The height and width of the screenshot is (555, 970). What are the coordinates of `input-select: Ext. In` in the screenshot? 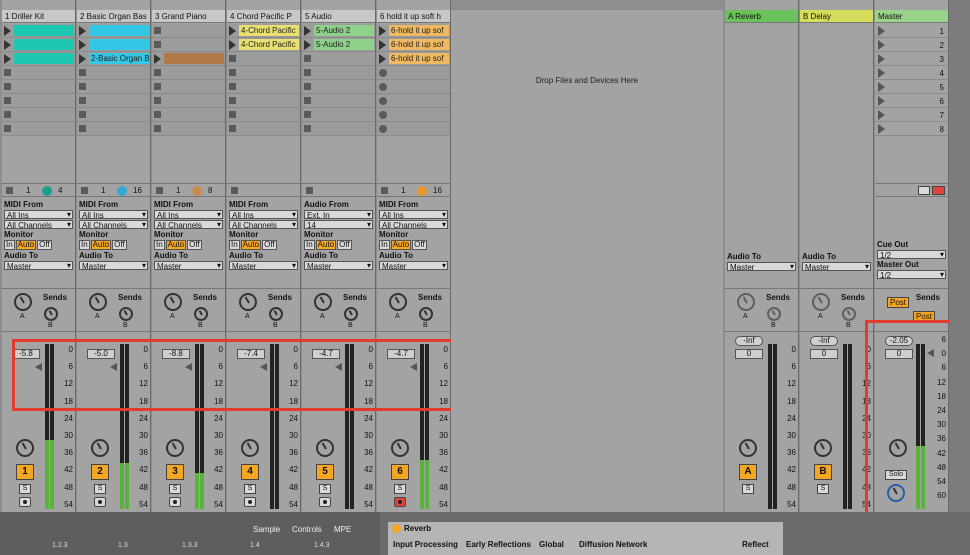 It's located at (338, 214).